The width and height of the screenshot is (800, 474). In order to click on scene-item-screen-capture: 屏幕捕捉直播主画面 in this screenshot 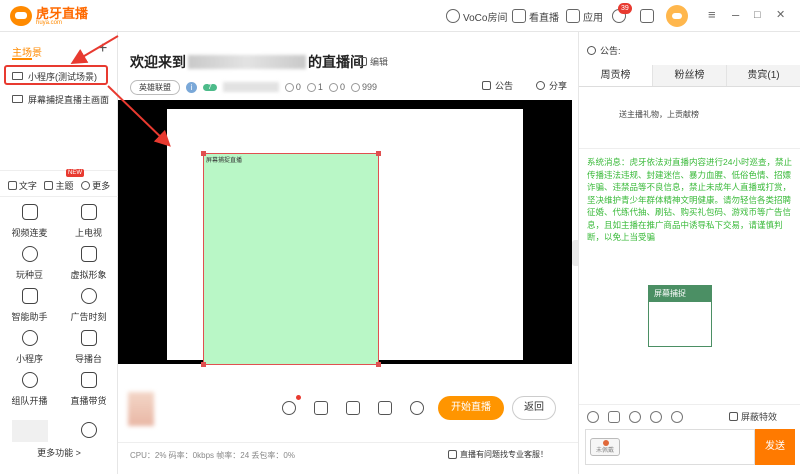, I will do `click(60, 99)`.